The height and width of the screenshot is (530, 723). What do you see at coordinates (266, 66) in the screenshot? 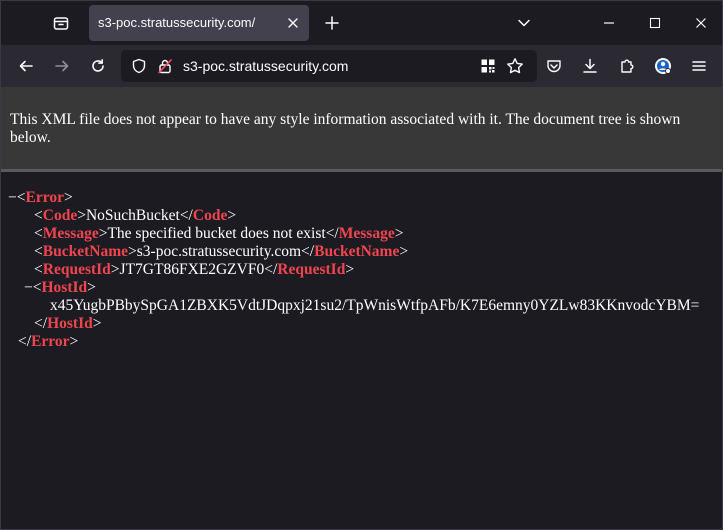
I see `url-text: s3-poc.stratussecurity.com` at bounding box center [266, 66].